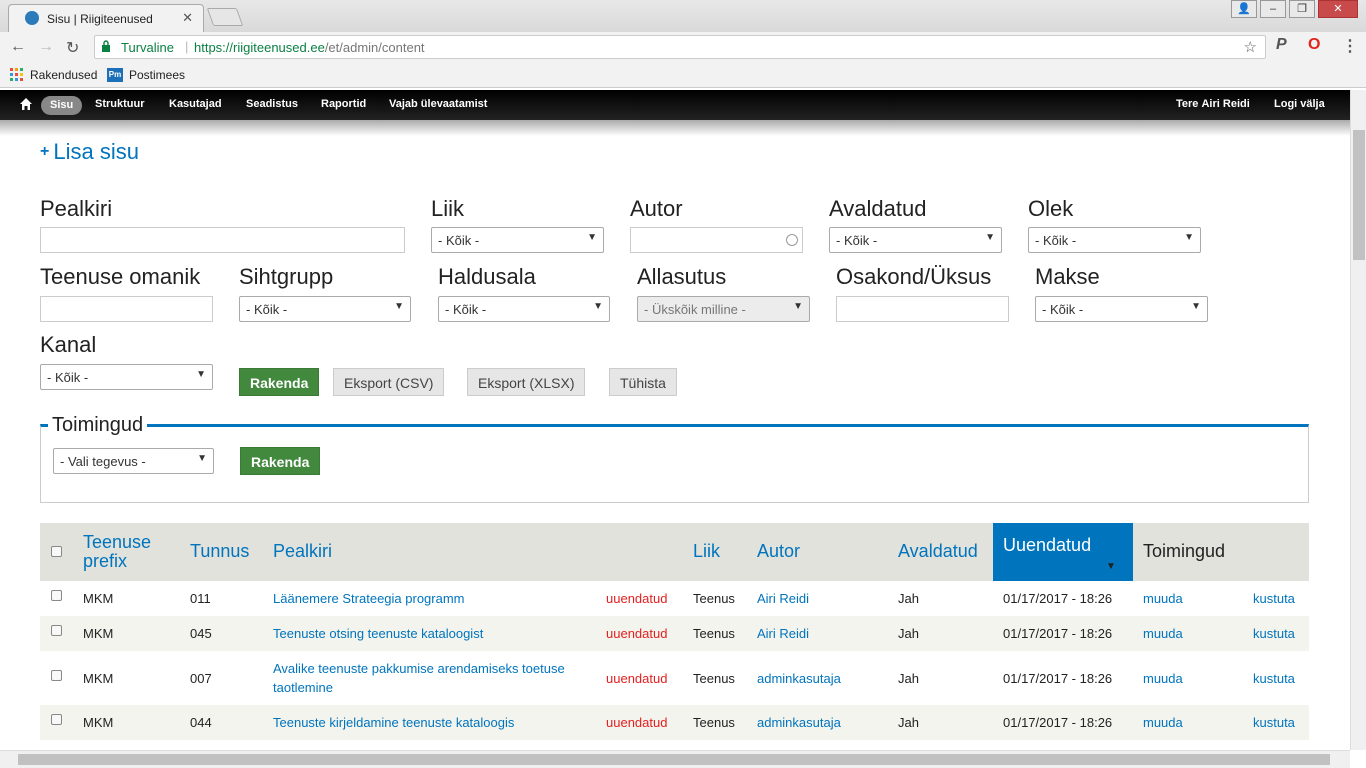  What do you see at coordinates (792, 240) in the screenshot?
I see `autocomplete-throbber-icon` at bounding box center [792, 240].